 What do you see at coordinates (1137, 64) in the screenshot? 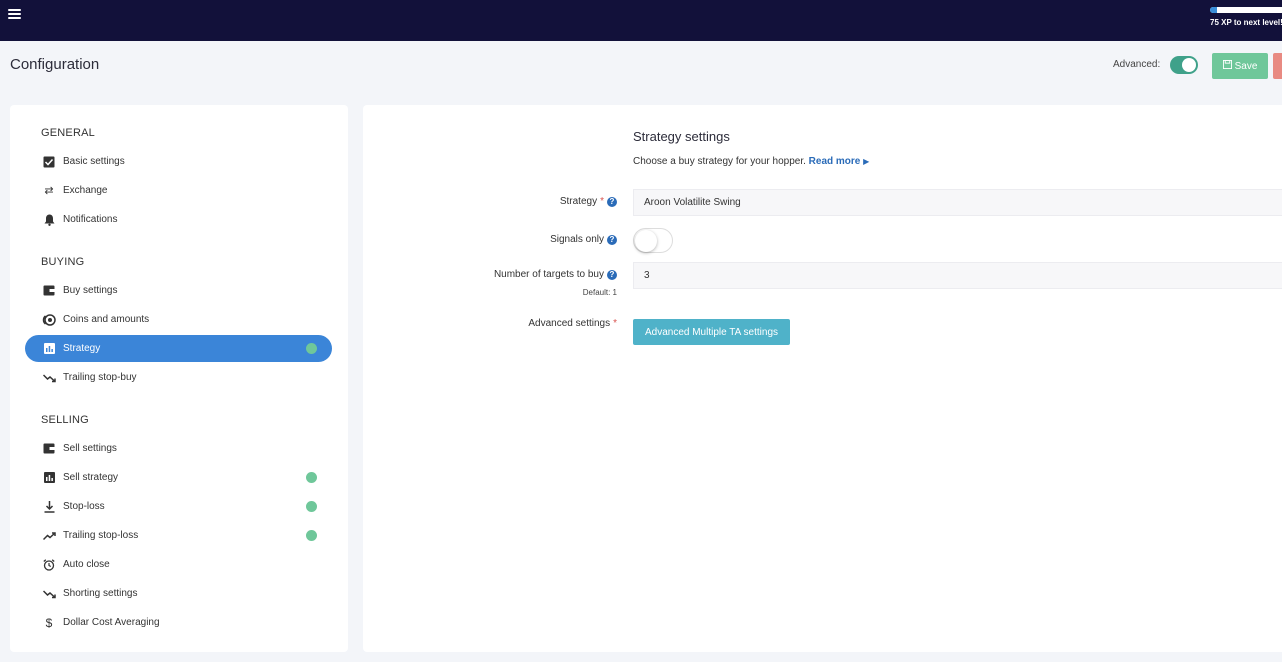
I see `advanced-label: Advanced:` at bounding box center [1137, 64].